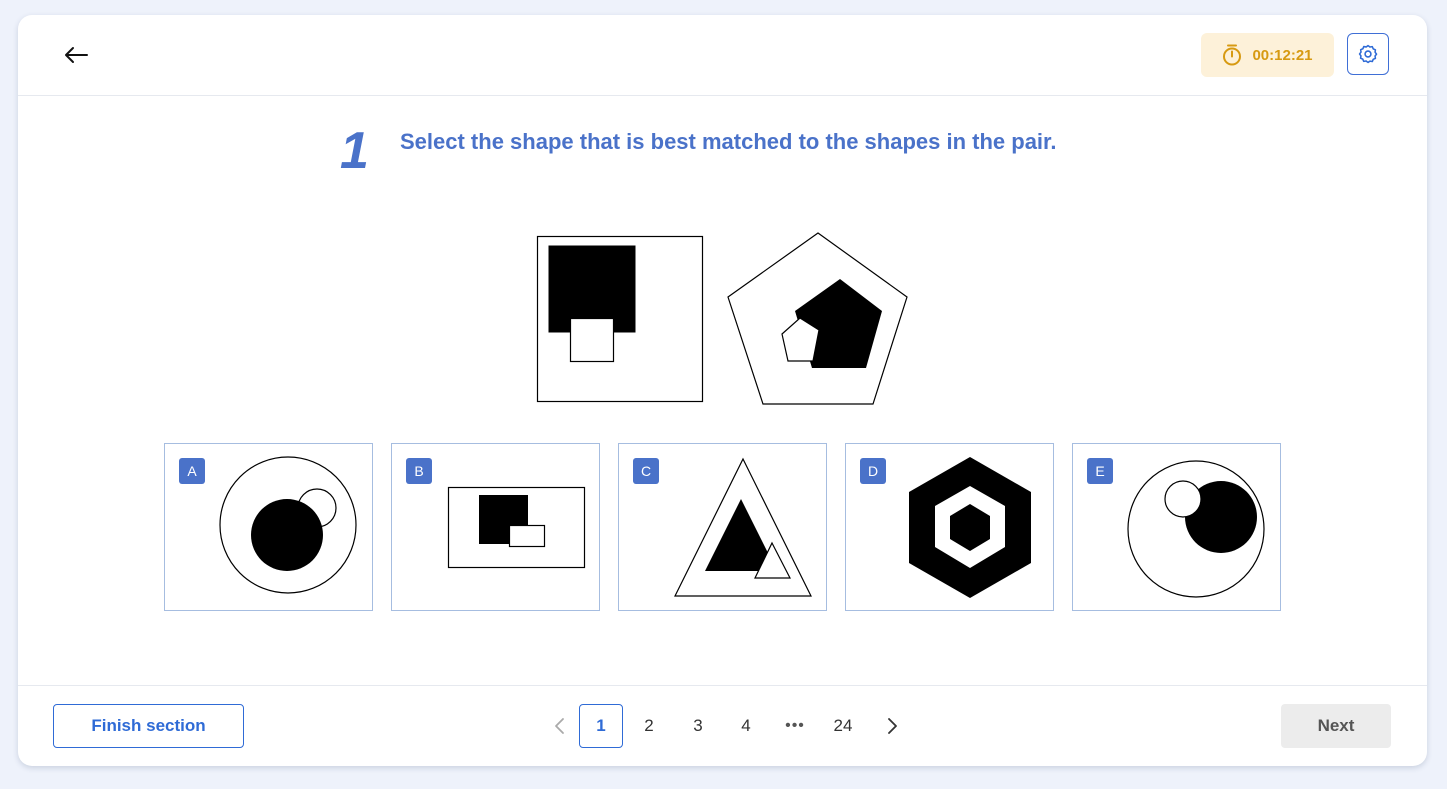 Image resolution: width=1447 pixels, height=789 pixels. What do you see at coordinates (722, 318) in the screenshot?
I see `shape-pair` at bounding box center [722, 318].